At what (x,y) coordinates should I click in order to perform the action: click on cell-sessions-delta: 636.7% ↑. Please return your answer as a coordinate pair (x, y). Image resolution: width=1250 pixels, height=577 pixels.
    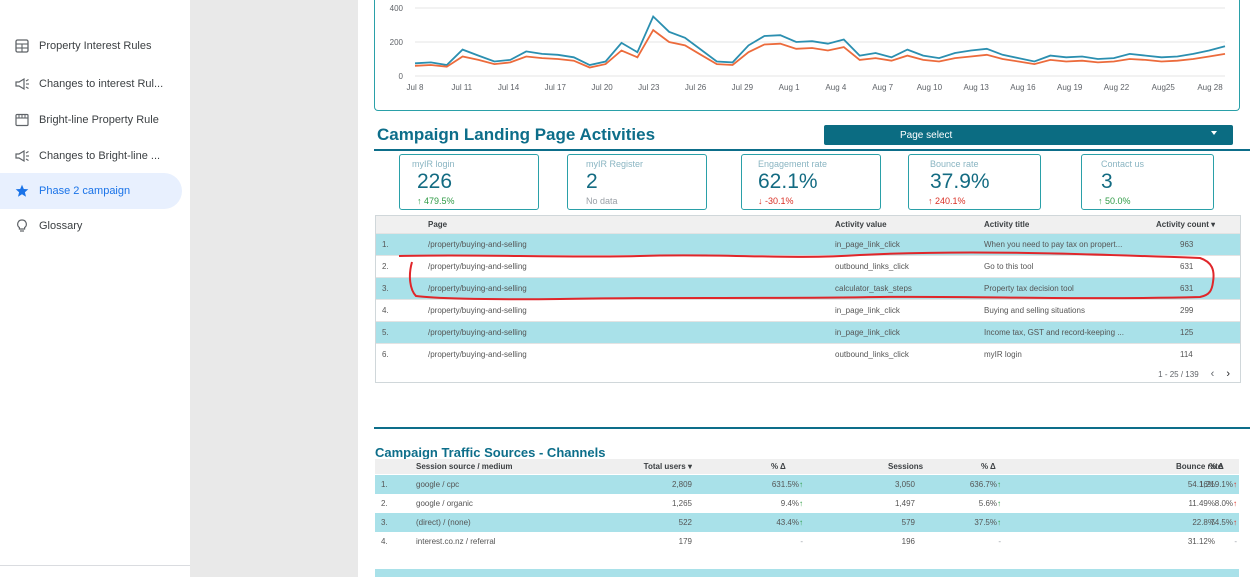
    Looking at the image, I should click on (978, 484).